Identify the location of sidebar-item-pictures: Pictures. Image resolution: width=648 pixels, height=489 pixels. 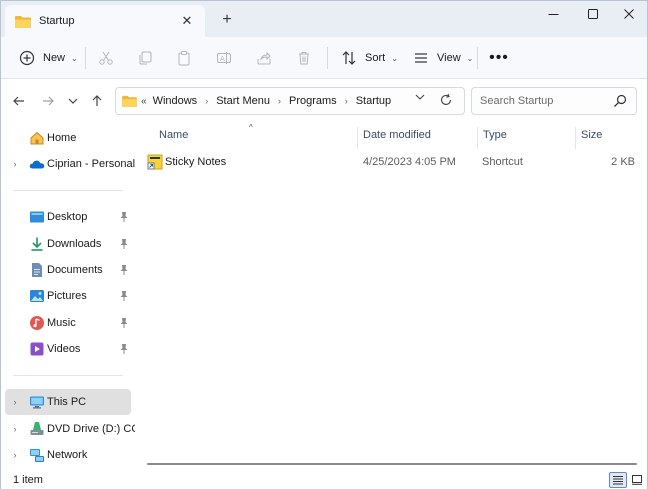
(68, 296).